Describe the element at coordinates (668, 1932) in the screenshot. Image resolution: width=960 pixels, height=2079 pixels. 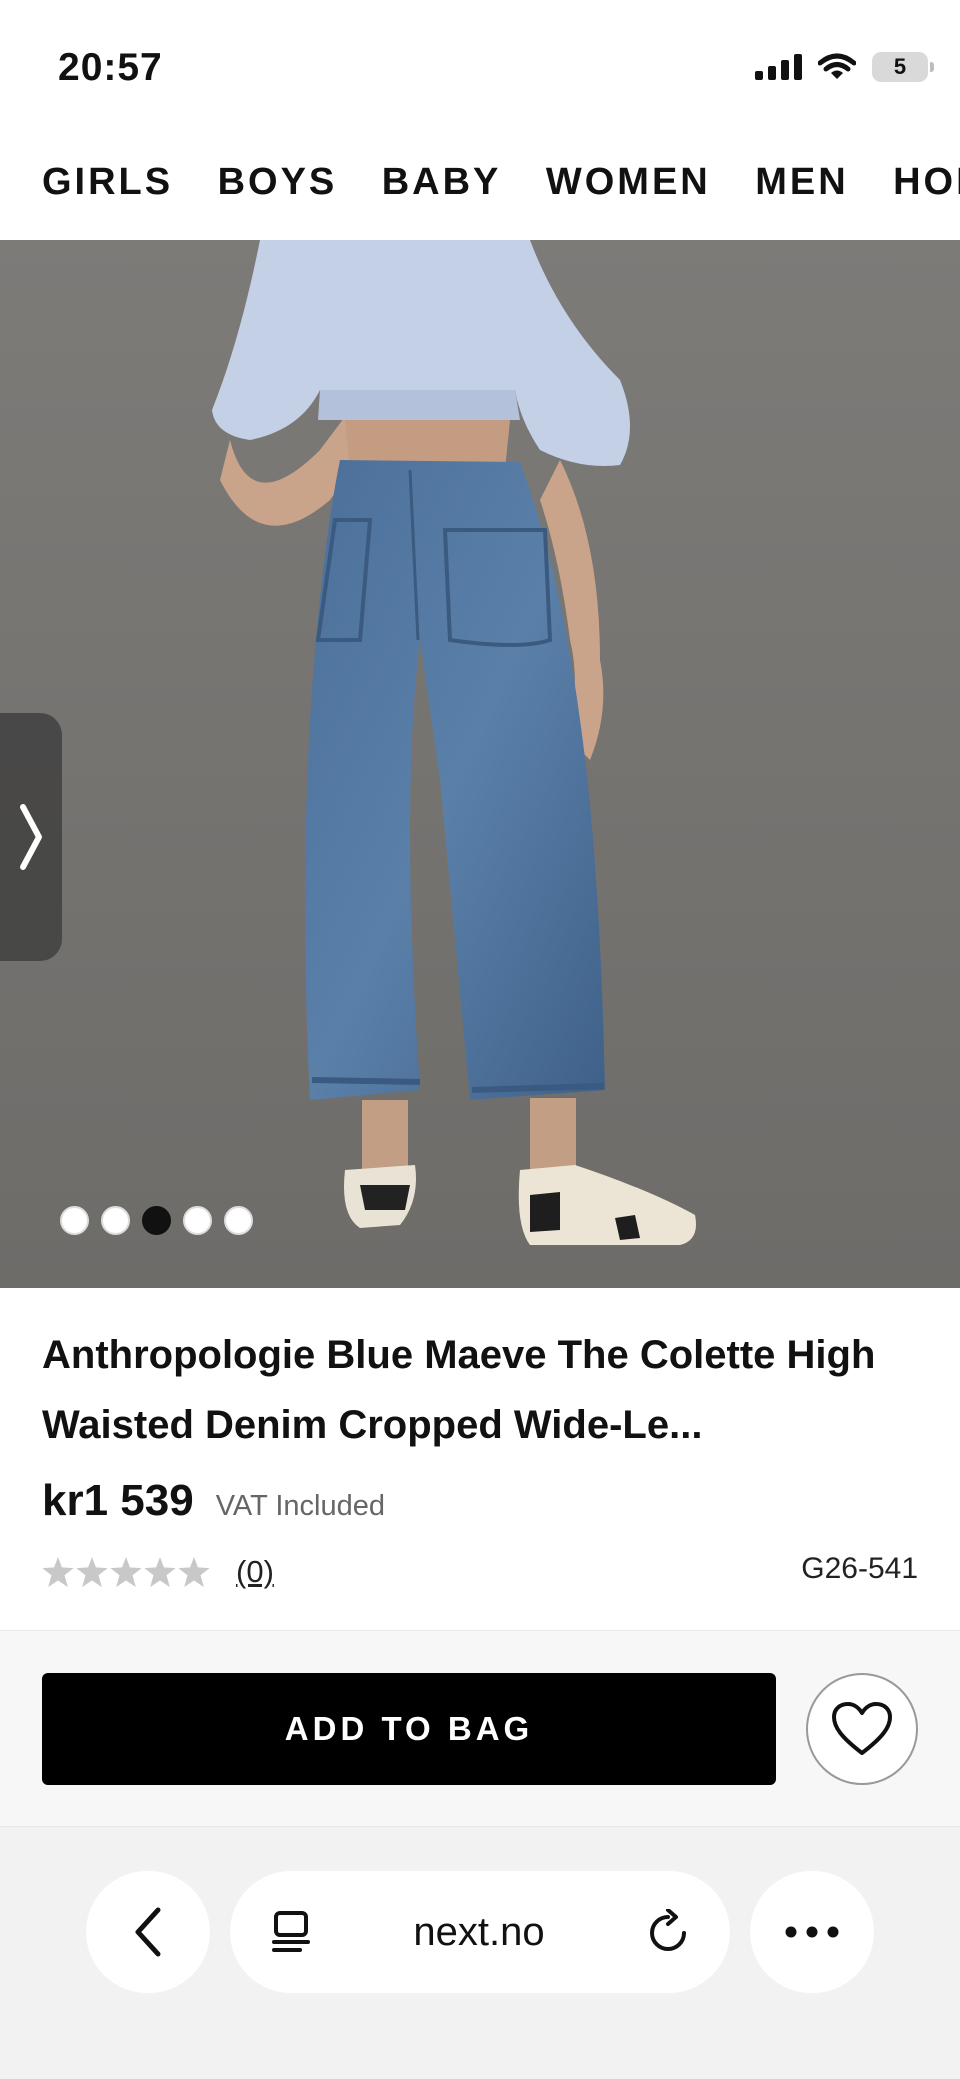
I see `reload-icon` at that location.